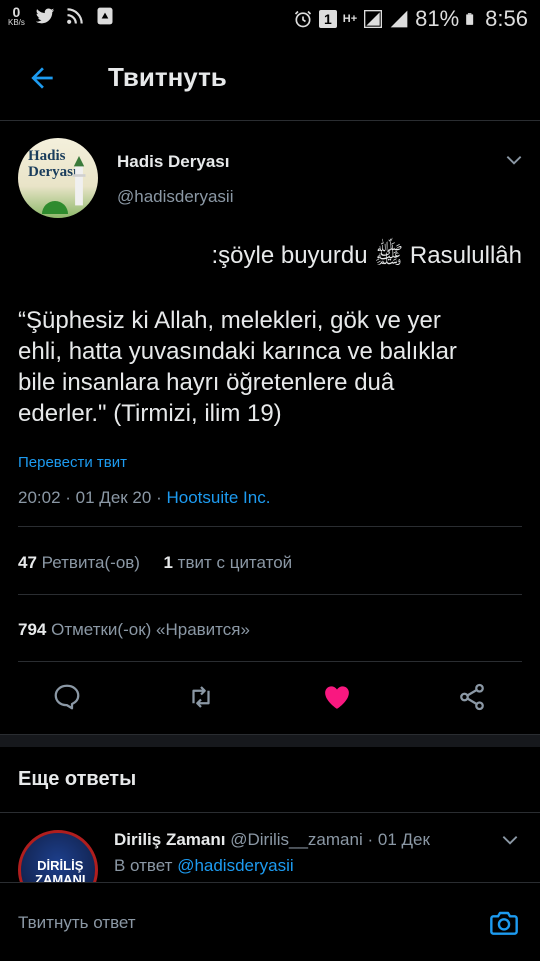 Image resolution: width=540 pixels, height=961 pixels. What do you see at coordinates (74, 16) in the screenshot?
I see `rss-icon` at bounding box center [74, 16].